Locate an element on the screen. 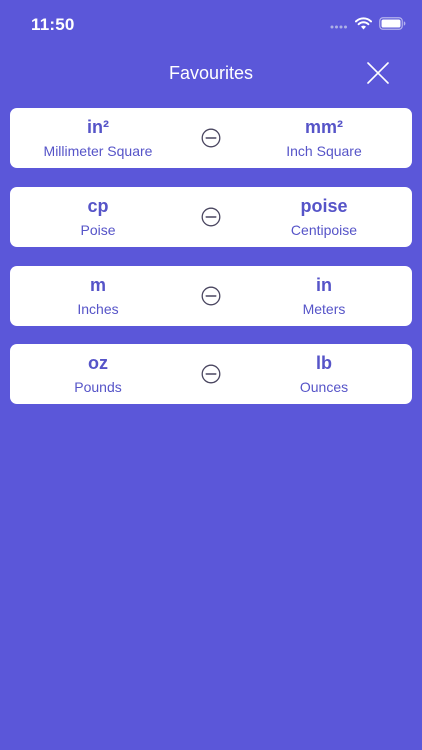 The width and height of the screenshot is (422, 750). favourite-card: m Inches in Meters is located at coordinates (211, 296).